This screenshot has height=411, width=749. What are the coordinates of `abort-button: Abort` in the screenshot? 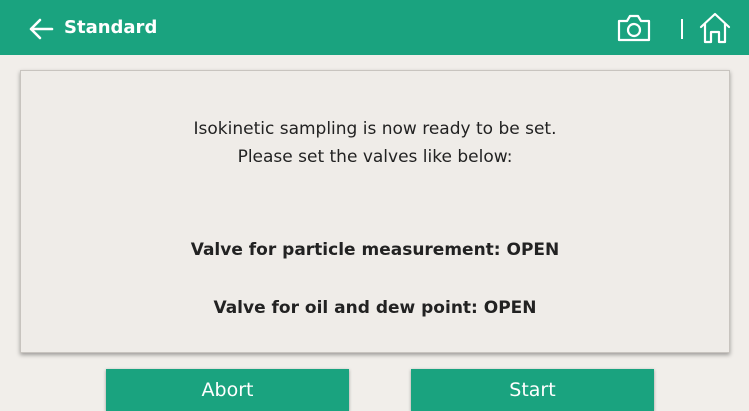 It's located at (227, 390).